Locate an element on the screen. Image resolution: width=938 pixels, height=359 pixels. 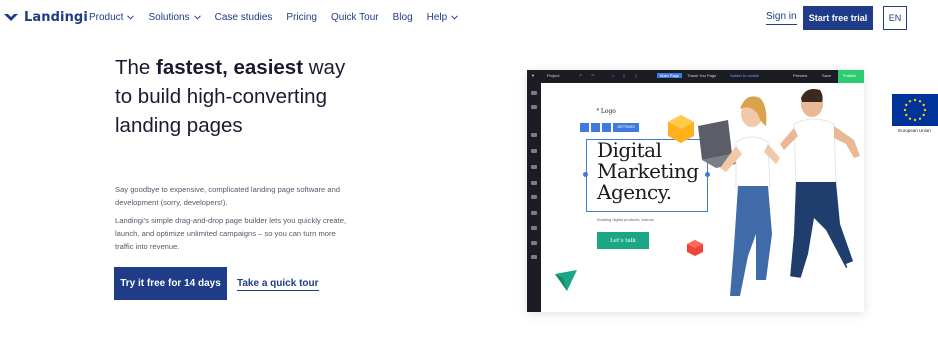
landingi-logo-icon is located at coordinates (11, 17).